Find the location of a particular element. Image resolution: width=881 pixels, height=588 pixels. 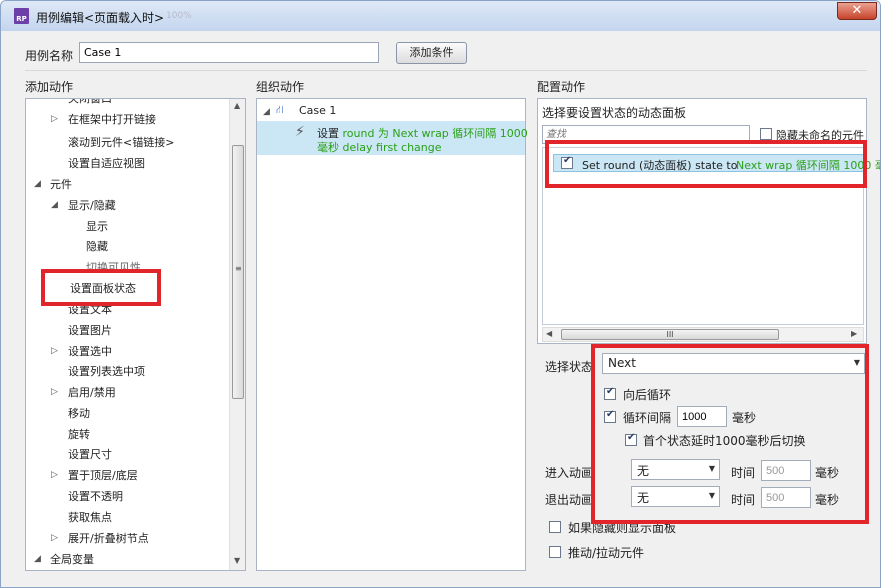

tree-item-open-in-frame: 在框架中打开链接 is located at coordinates (112, 119).